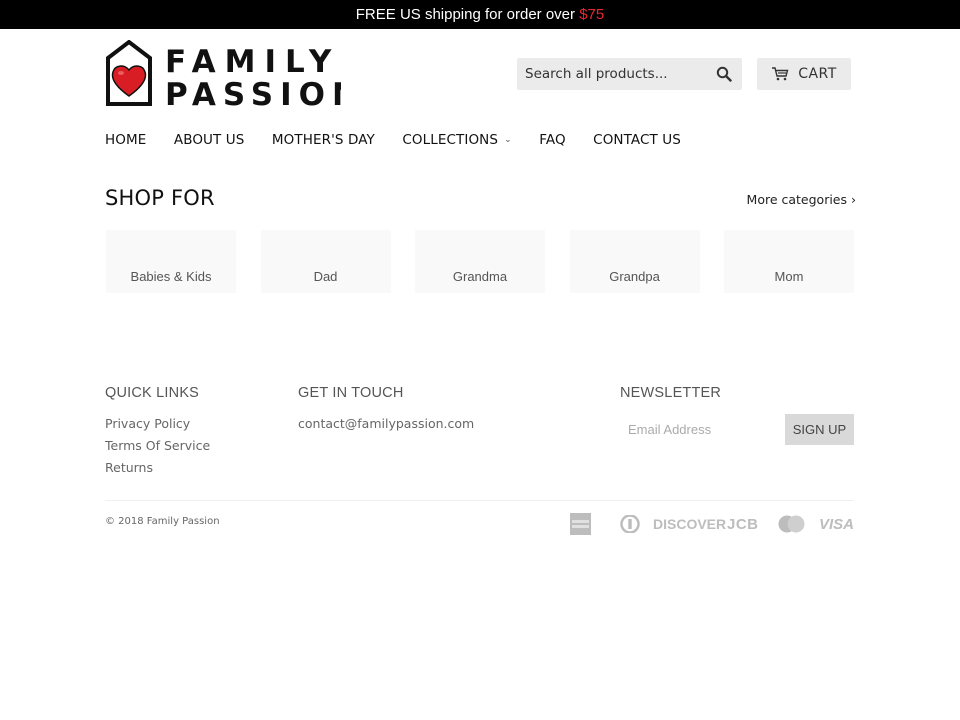 This screenshot has width=960, height=720. Describe the element at coordinates (129, 467) in the screenshot. I see `footer-link-returns: Returns` at that location.